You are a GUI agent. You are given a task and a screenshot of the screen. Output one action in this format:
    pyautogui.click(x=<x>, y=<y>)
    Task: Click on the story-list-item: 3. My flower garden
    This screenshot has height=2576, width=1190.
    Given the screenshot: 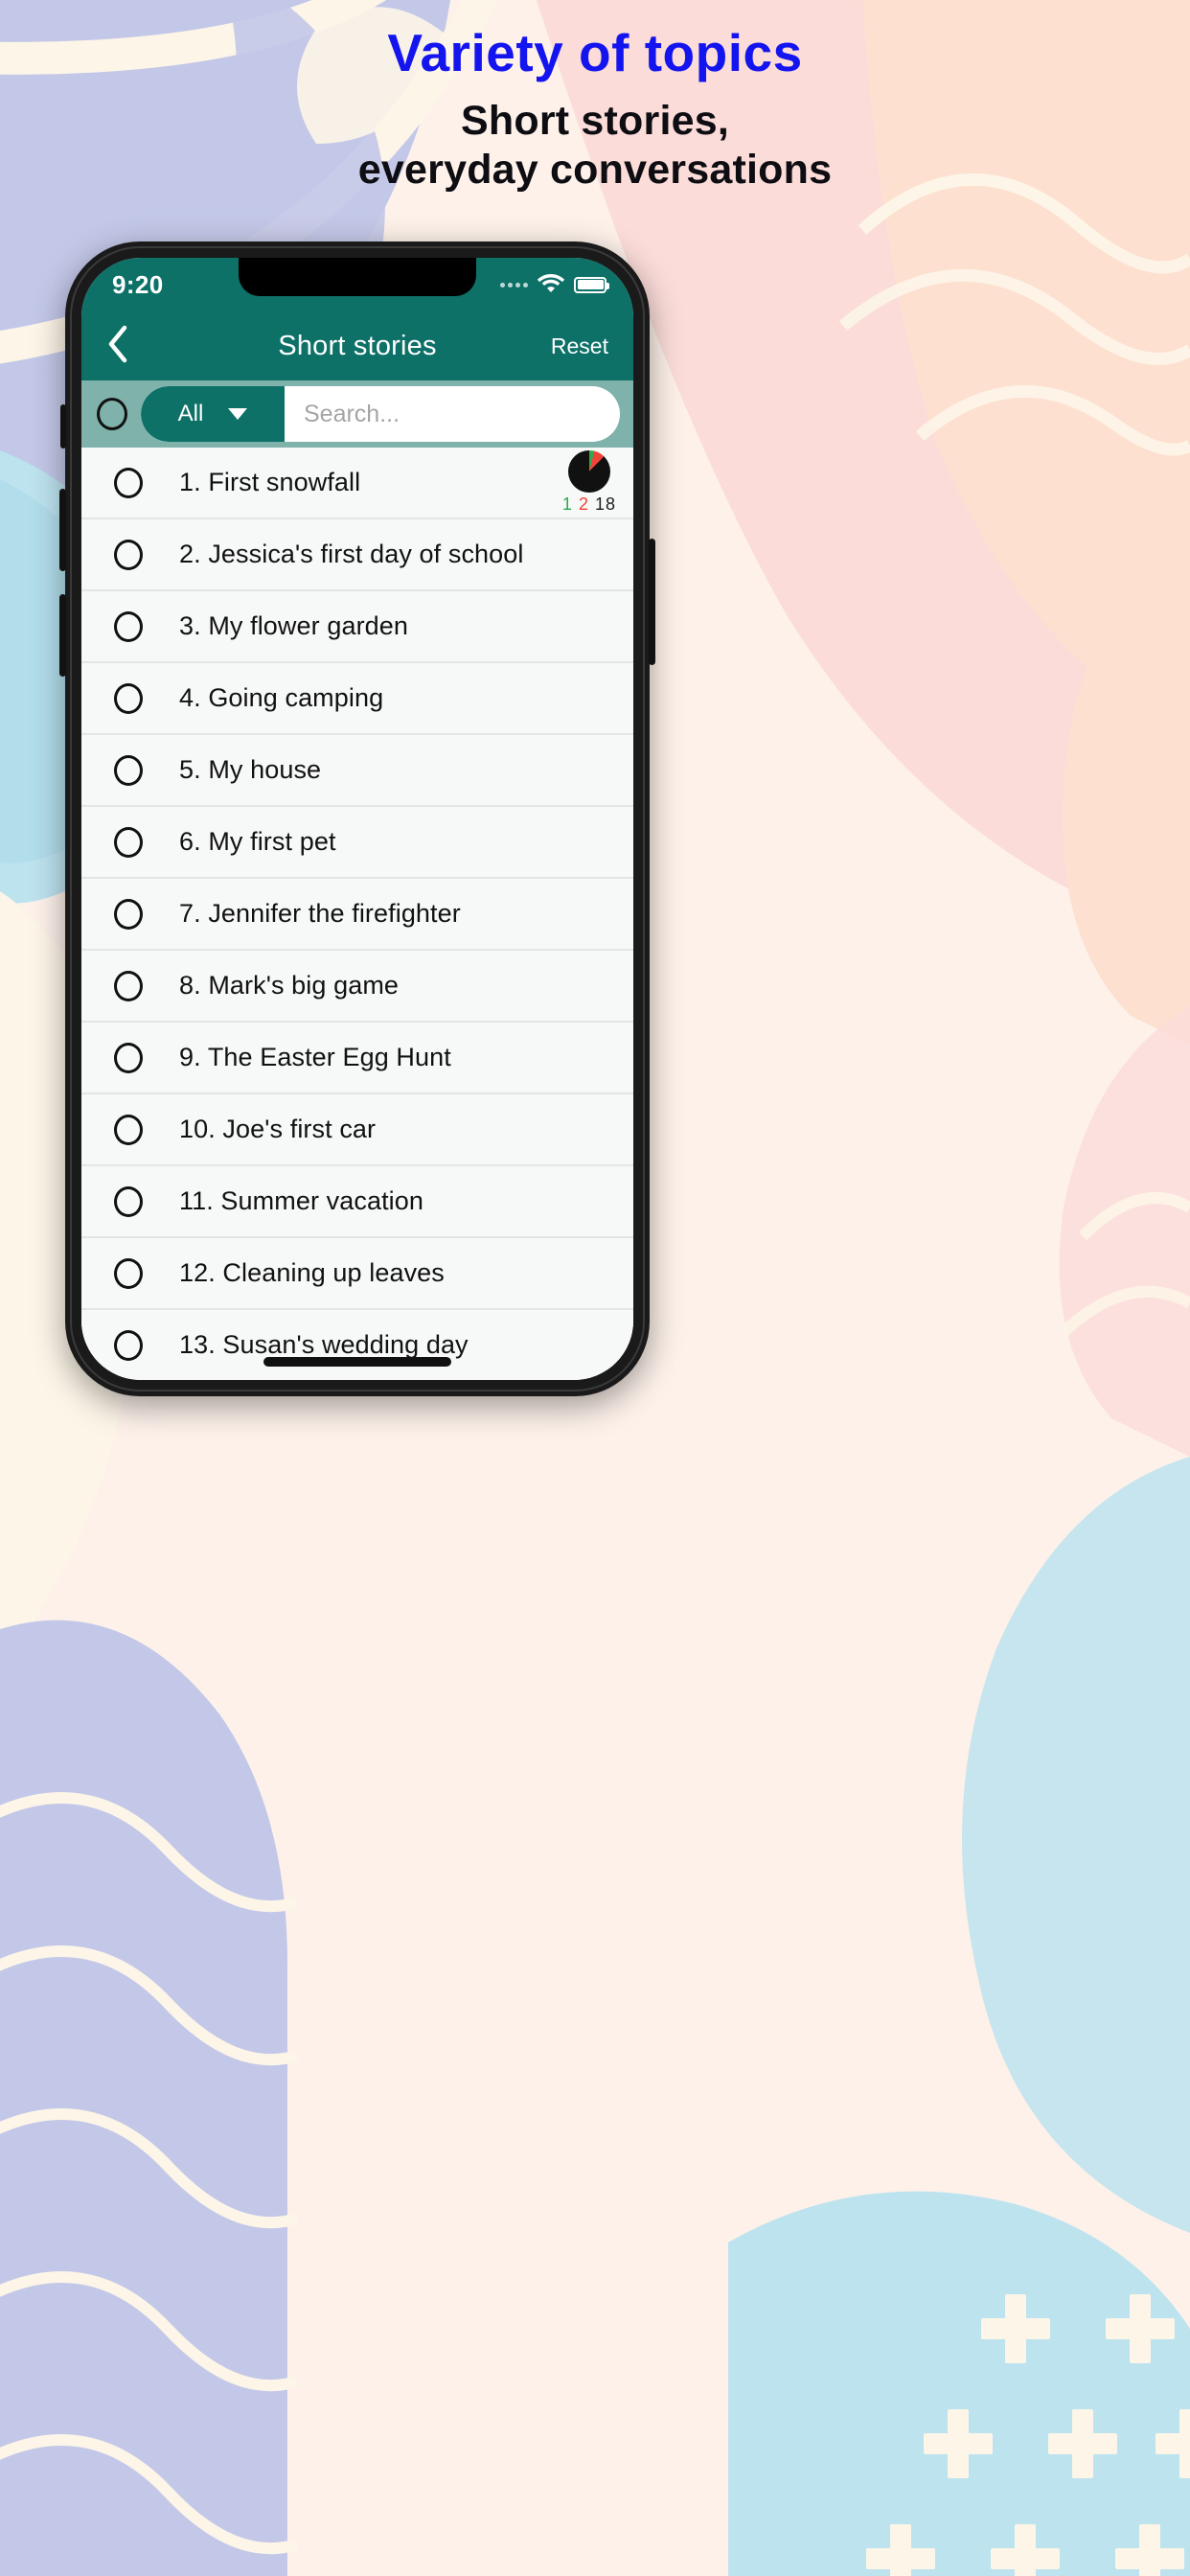 What is the action you would take?
    pyautogui.click(x=357, y=627)
    